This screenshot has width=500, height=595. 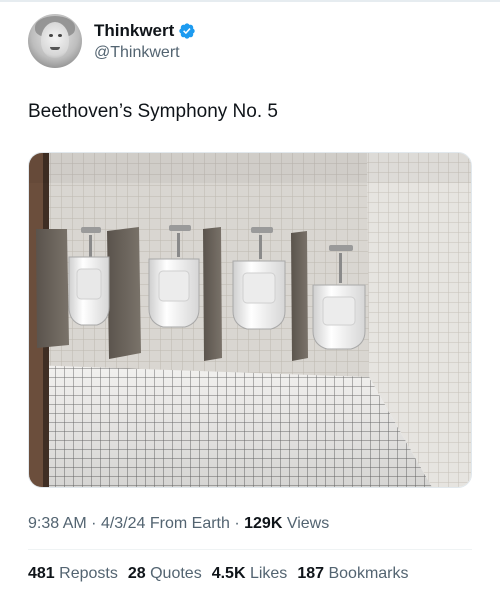 I want to click on likes-stat: 4.5K Likes, so click(x=250, y=574).